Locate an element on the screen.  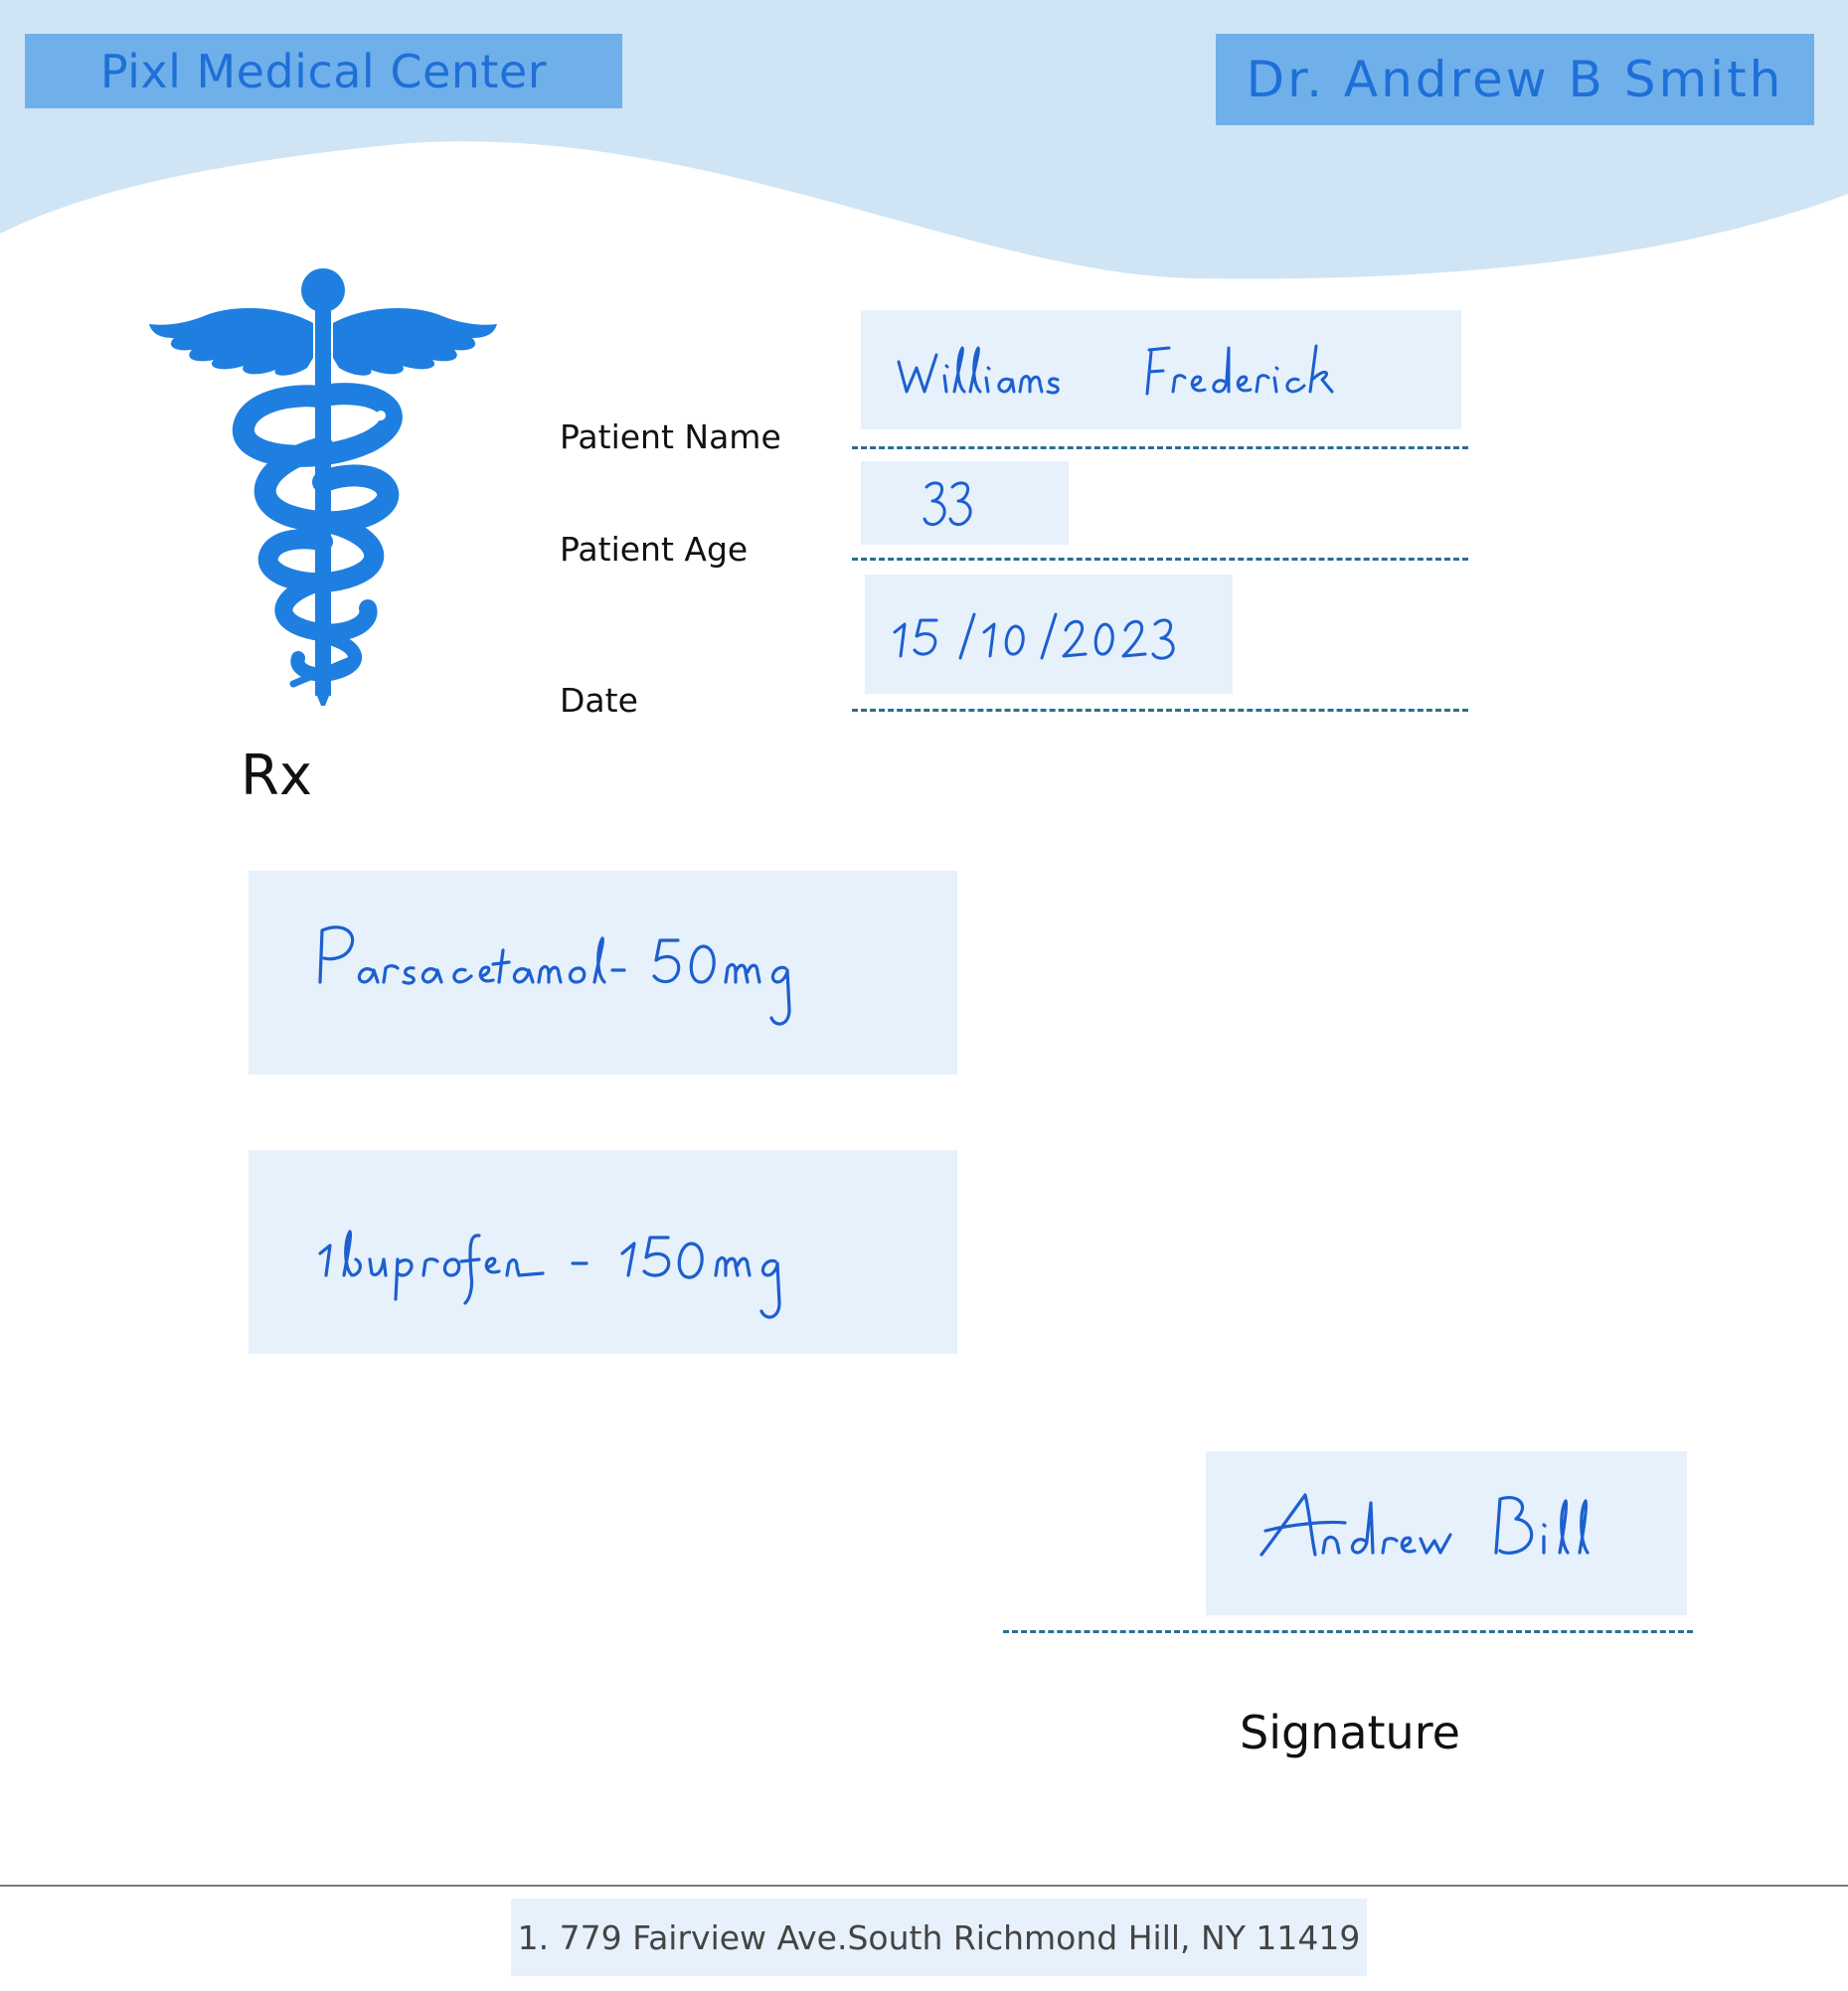
doctor-name: Dr. Andrew B Smith is located at coordinates (1515, 79).